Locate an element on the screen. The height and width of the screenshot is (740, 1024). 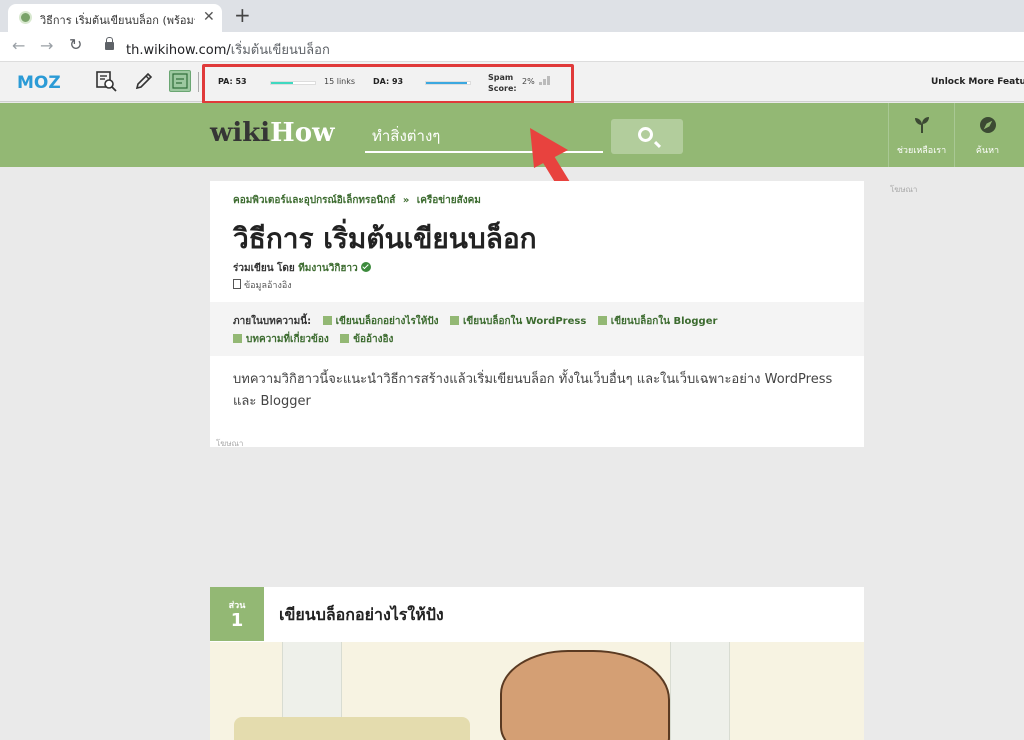
search-icon is located at coordinates (645, 134).